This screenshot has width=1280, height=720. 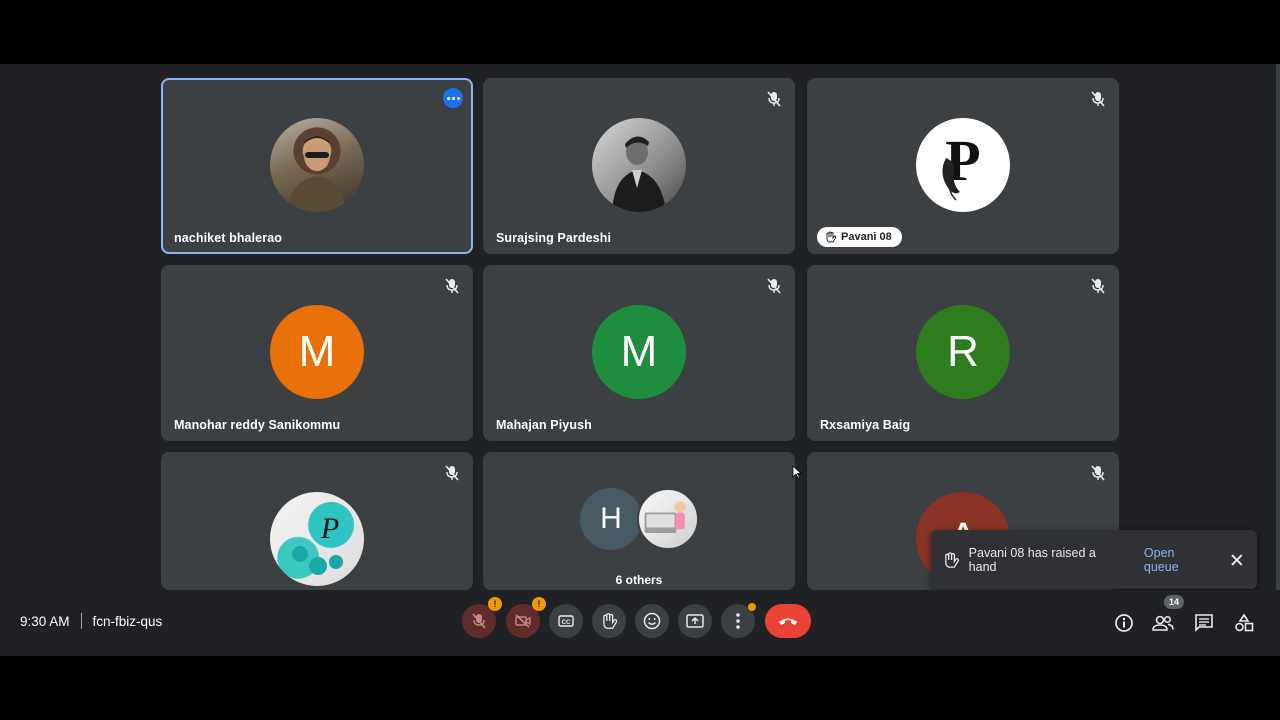 What do you see at coordinates (329, 528) in the screenshot?
I see `svg-text: P` at bounding box center [329, 528].